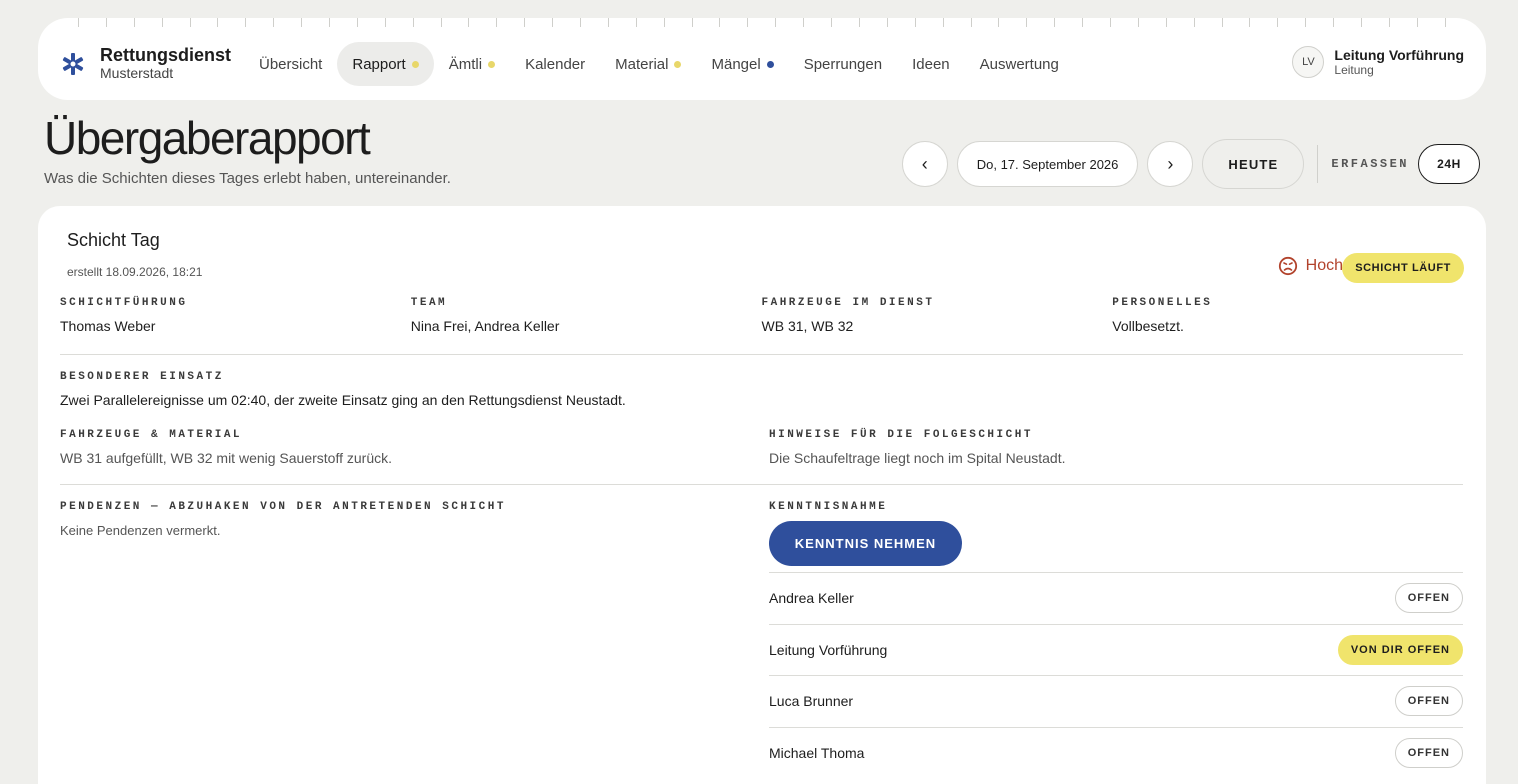 This screenshot has width=1518, height=784. I want to click on nav-item-ämtli: Ämtli, so click(472, 64).